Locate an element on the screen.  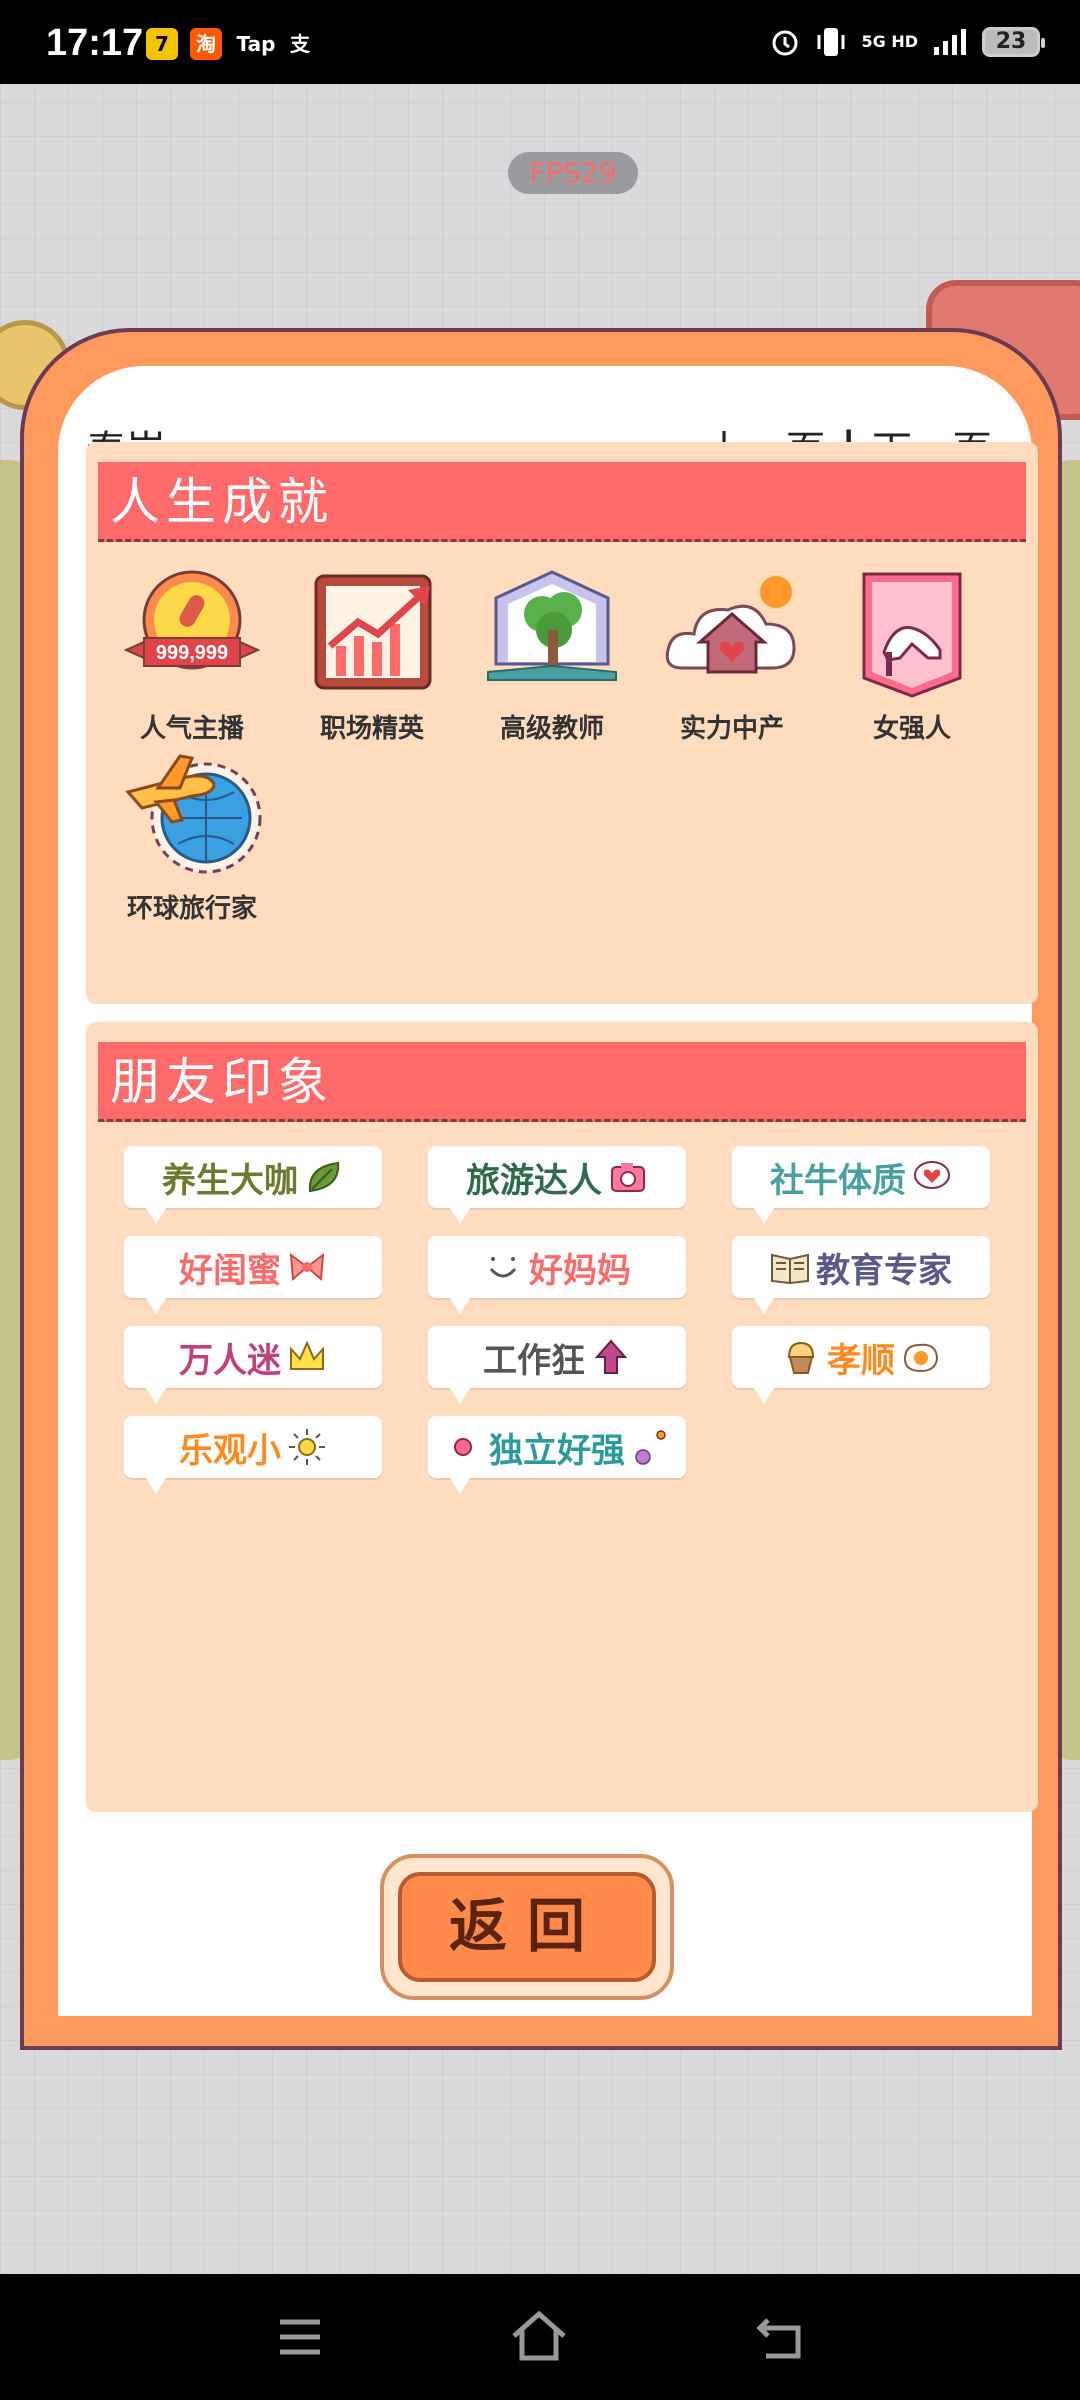
achievement-label: 环球旅行家 is located at coordinates (191, 909).